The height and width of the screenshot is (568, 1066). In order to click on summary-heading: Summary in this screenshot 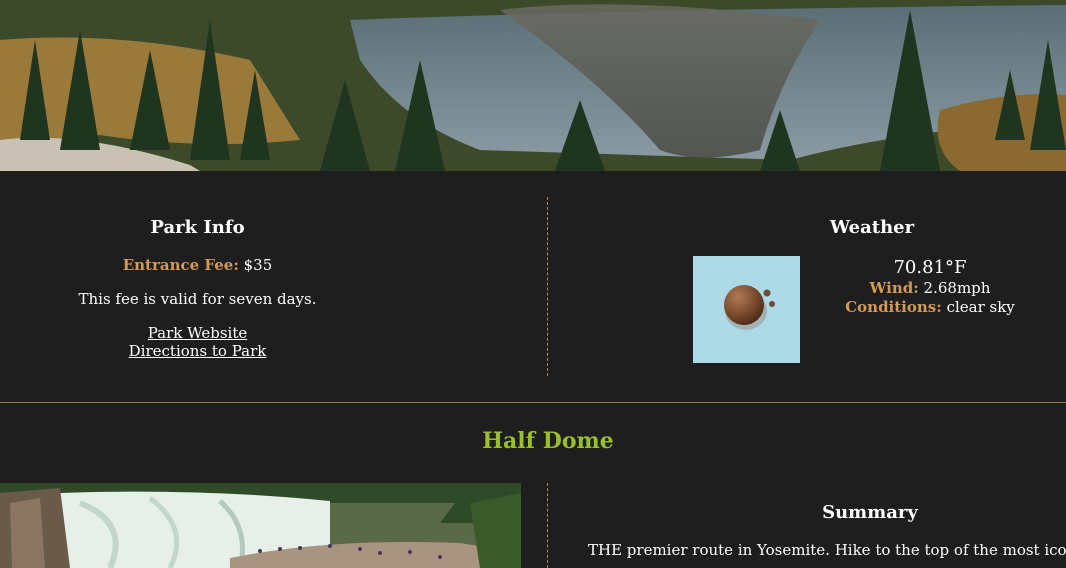, I will do `click(870, 512)`.